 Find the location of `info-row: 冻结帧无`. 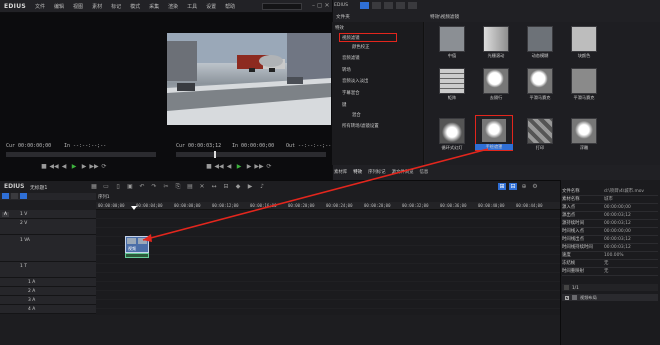

info-row: 冻结帧无 is located at coordinates (610, 264).